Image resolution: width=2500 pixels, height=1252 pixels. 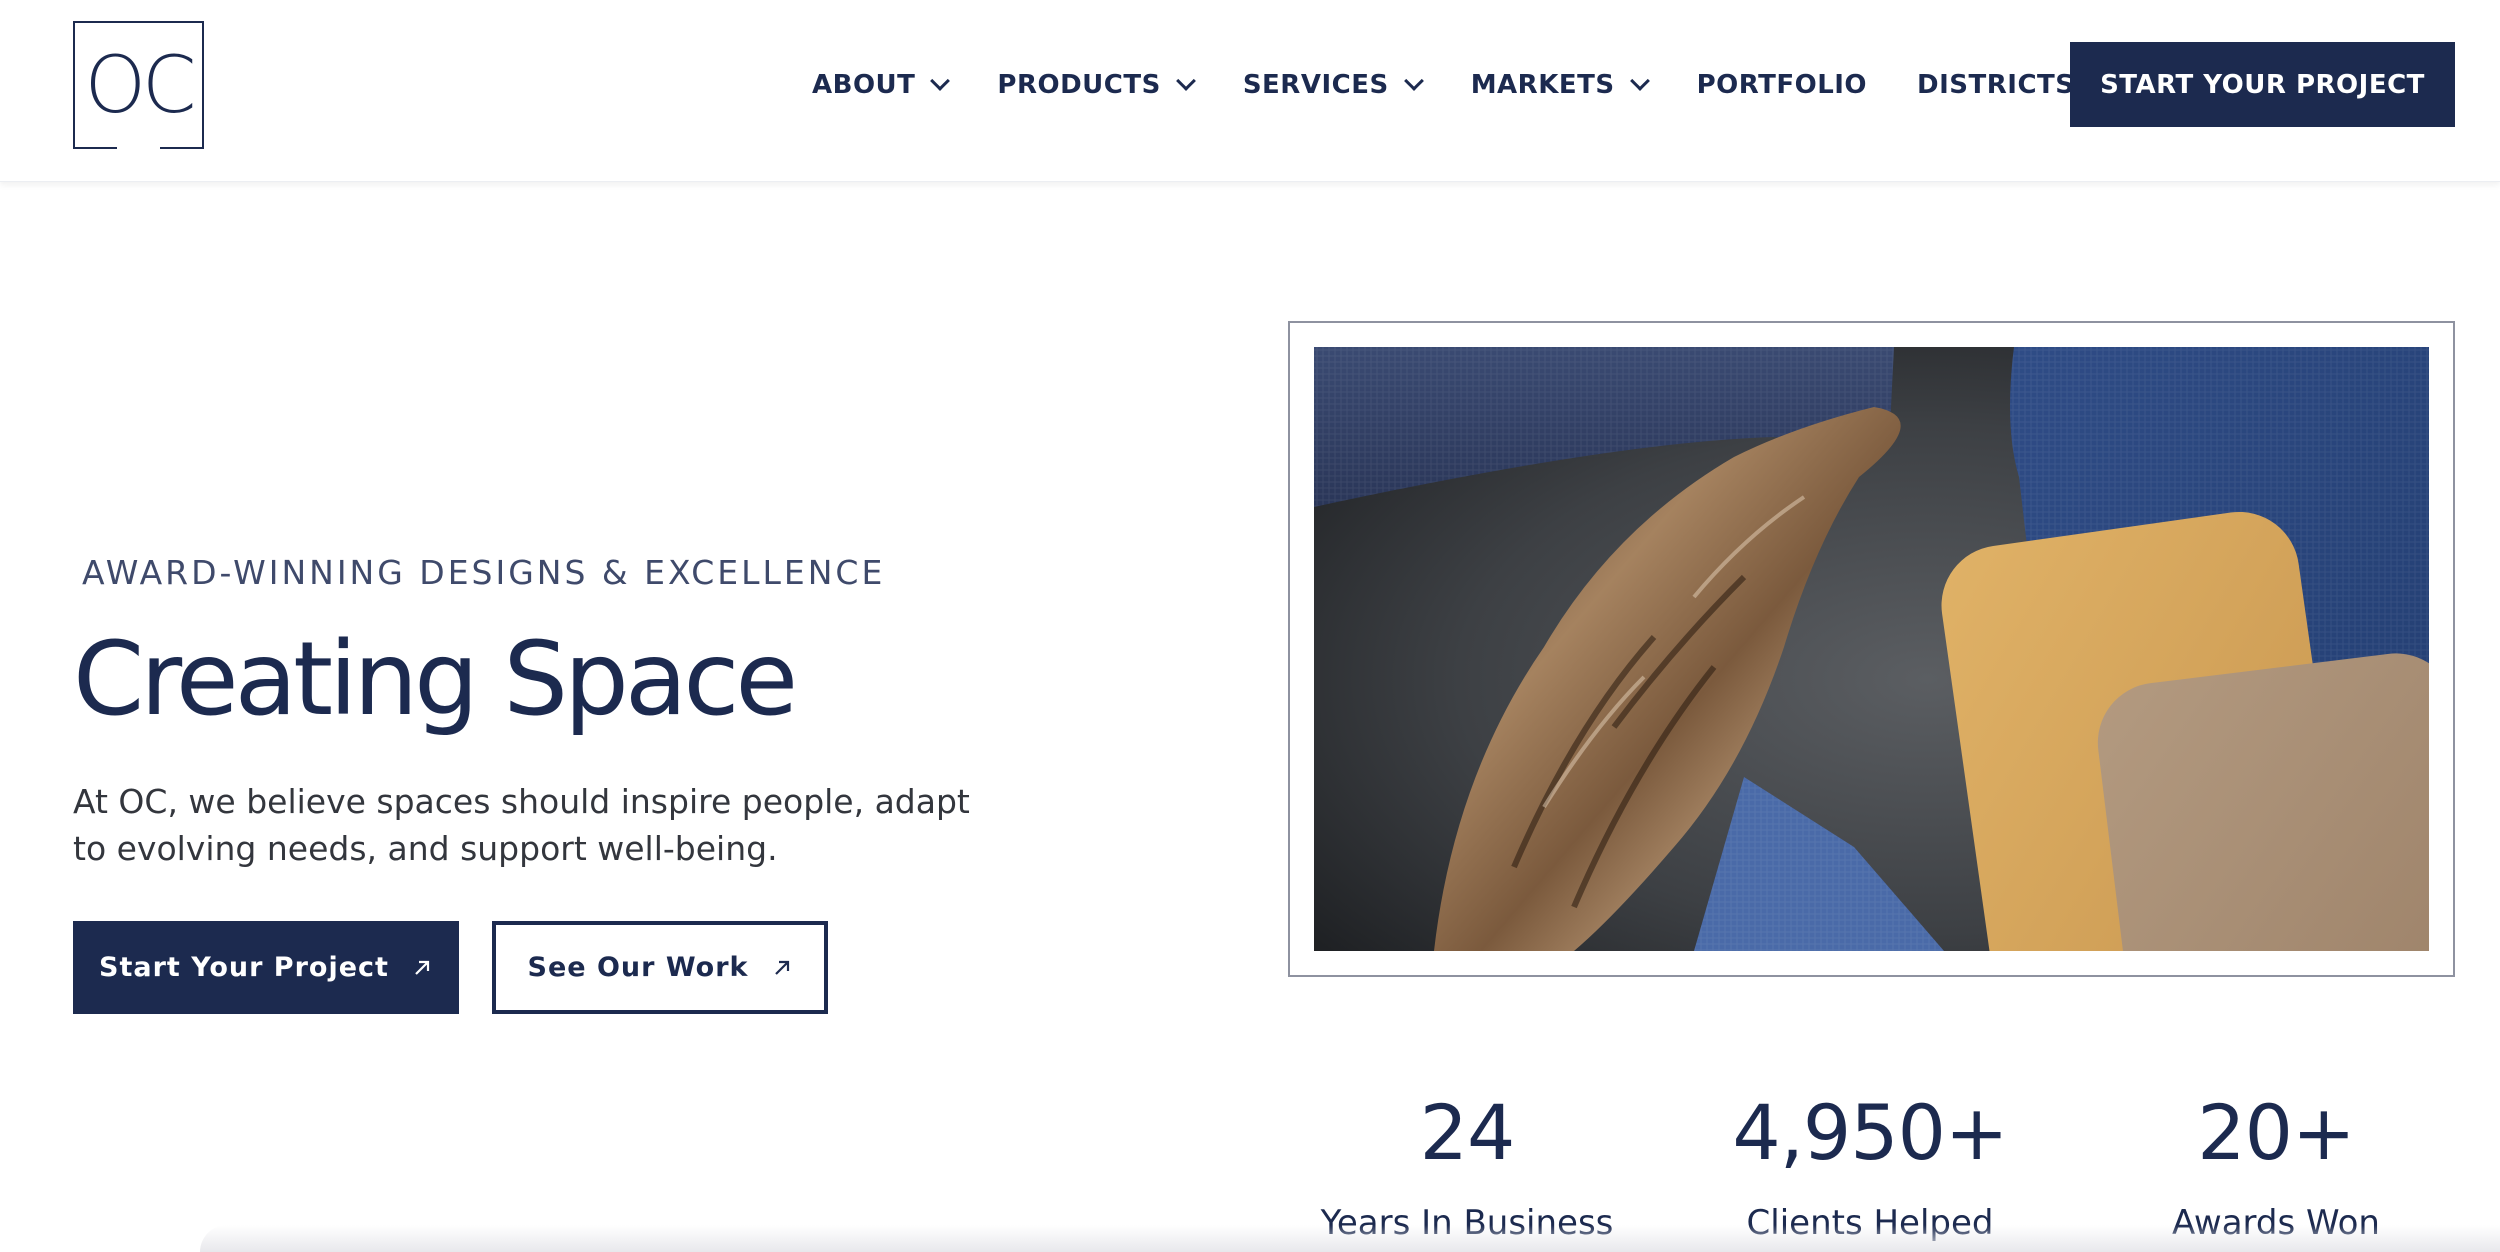 I want to click on start-project-header-button: START YOUR PROJECT, so click(x=2262, y=84).